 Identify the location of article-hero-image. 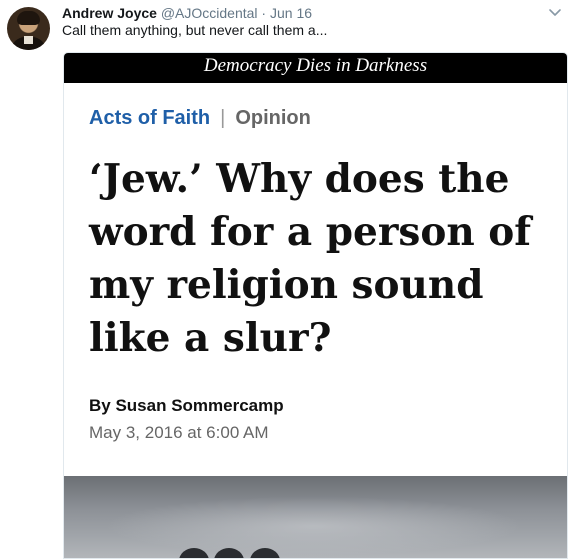
(315, 517).